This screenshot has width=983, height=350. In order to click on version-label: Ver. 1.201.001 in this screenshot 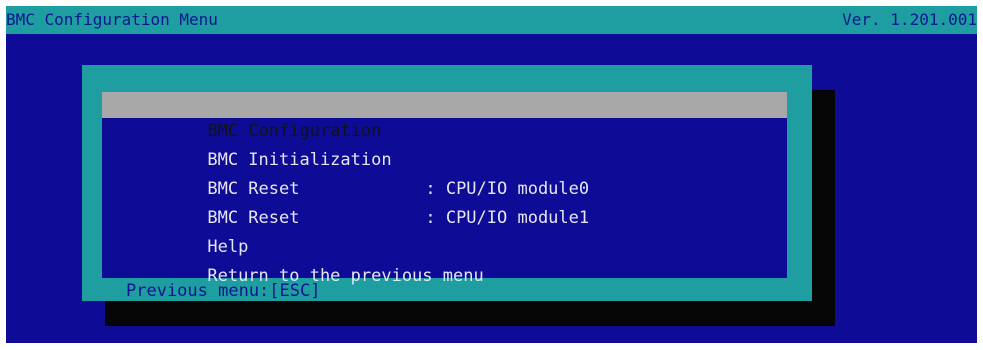, I will do `click(909, 19)`.